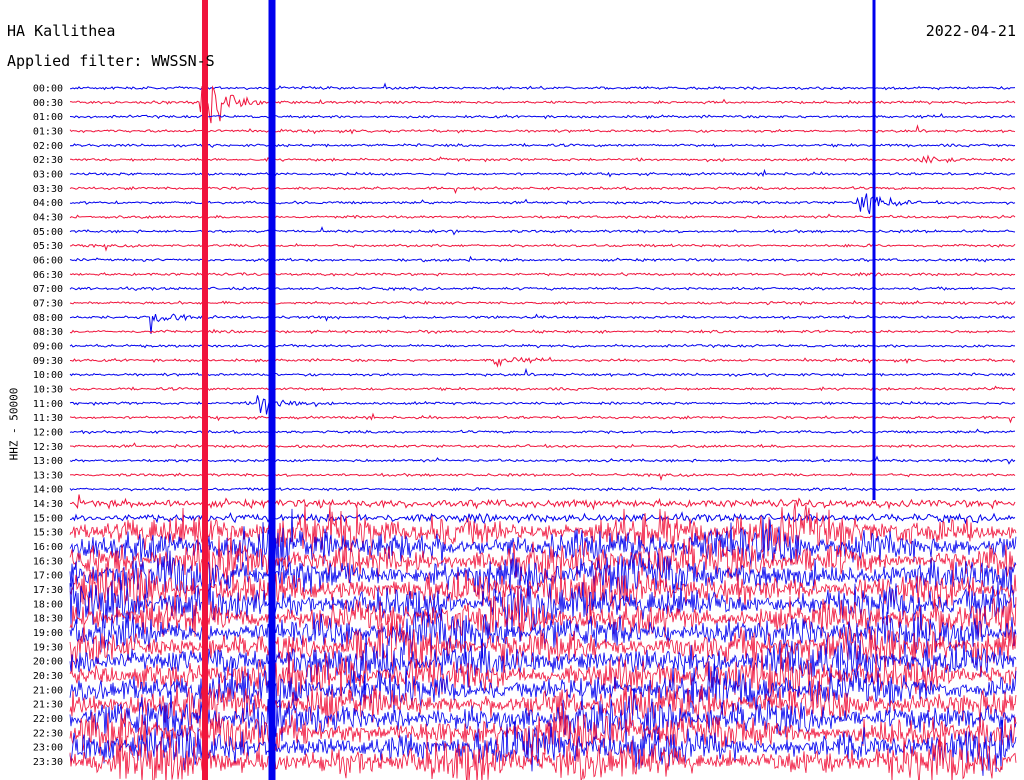  I want to click on time-tick-label: 10:30, so click(48, 389).